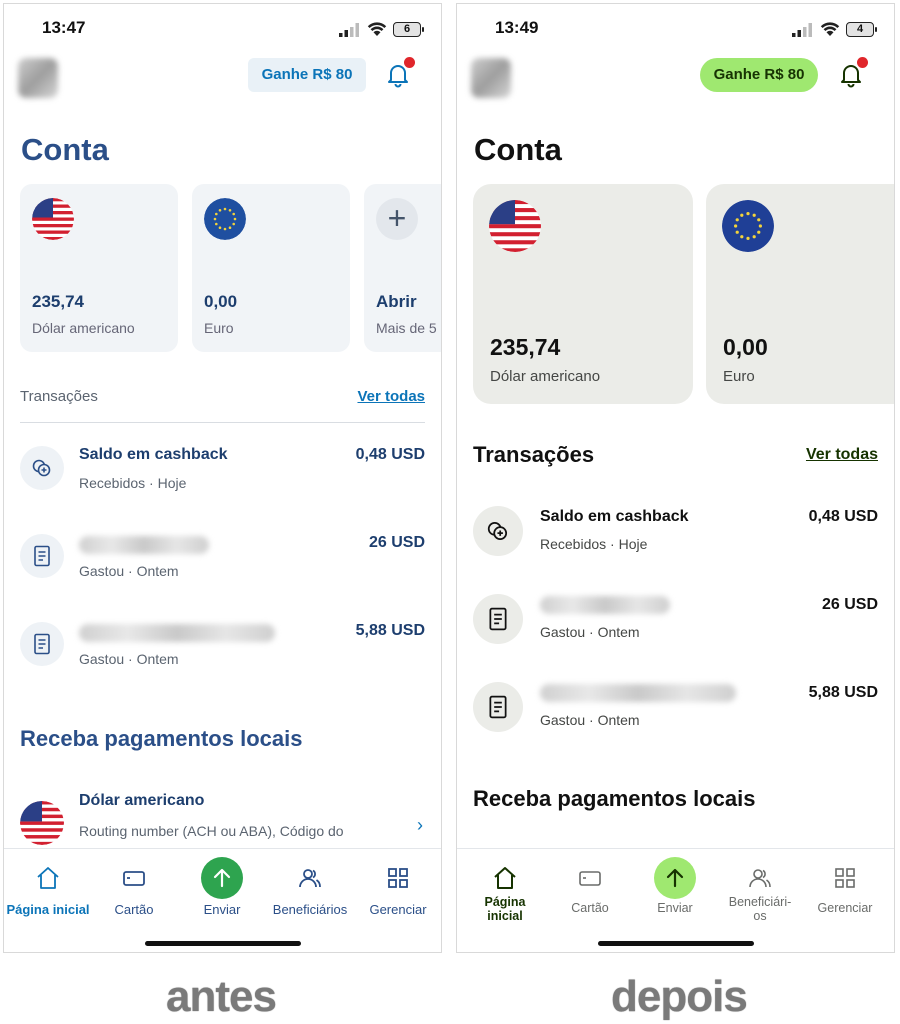  I want to click on caption-before: antes, so click(221, 996).